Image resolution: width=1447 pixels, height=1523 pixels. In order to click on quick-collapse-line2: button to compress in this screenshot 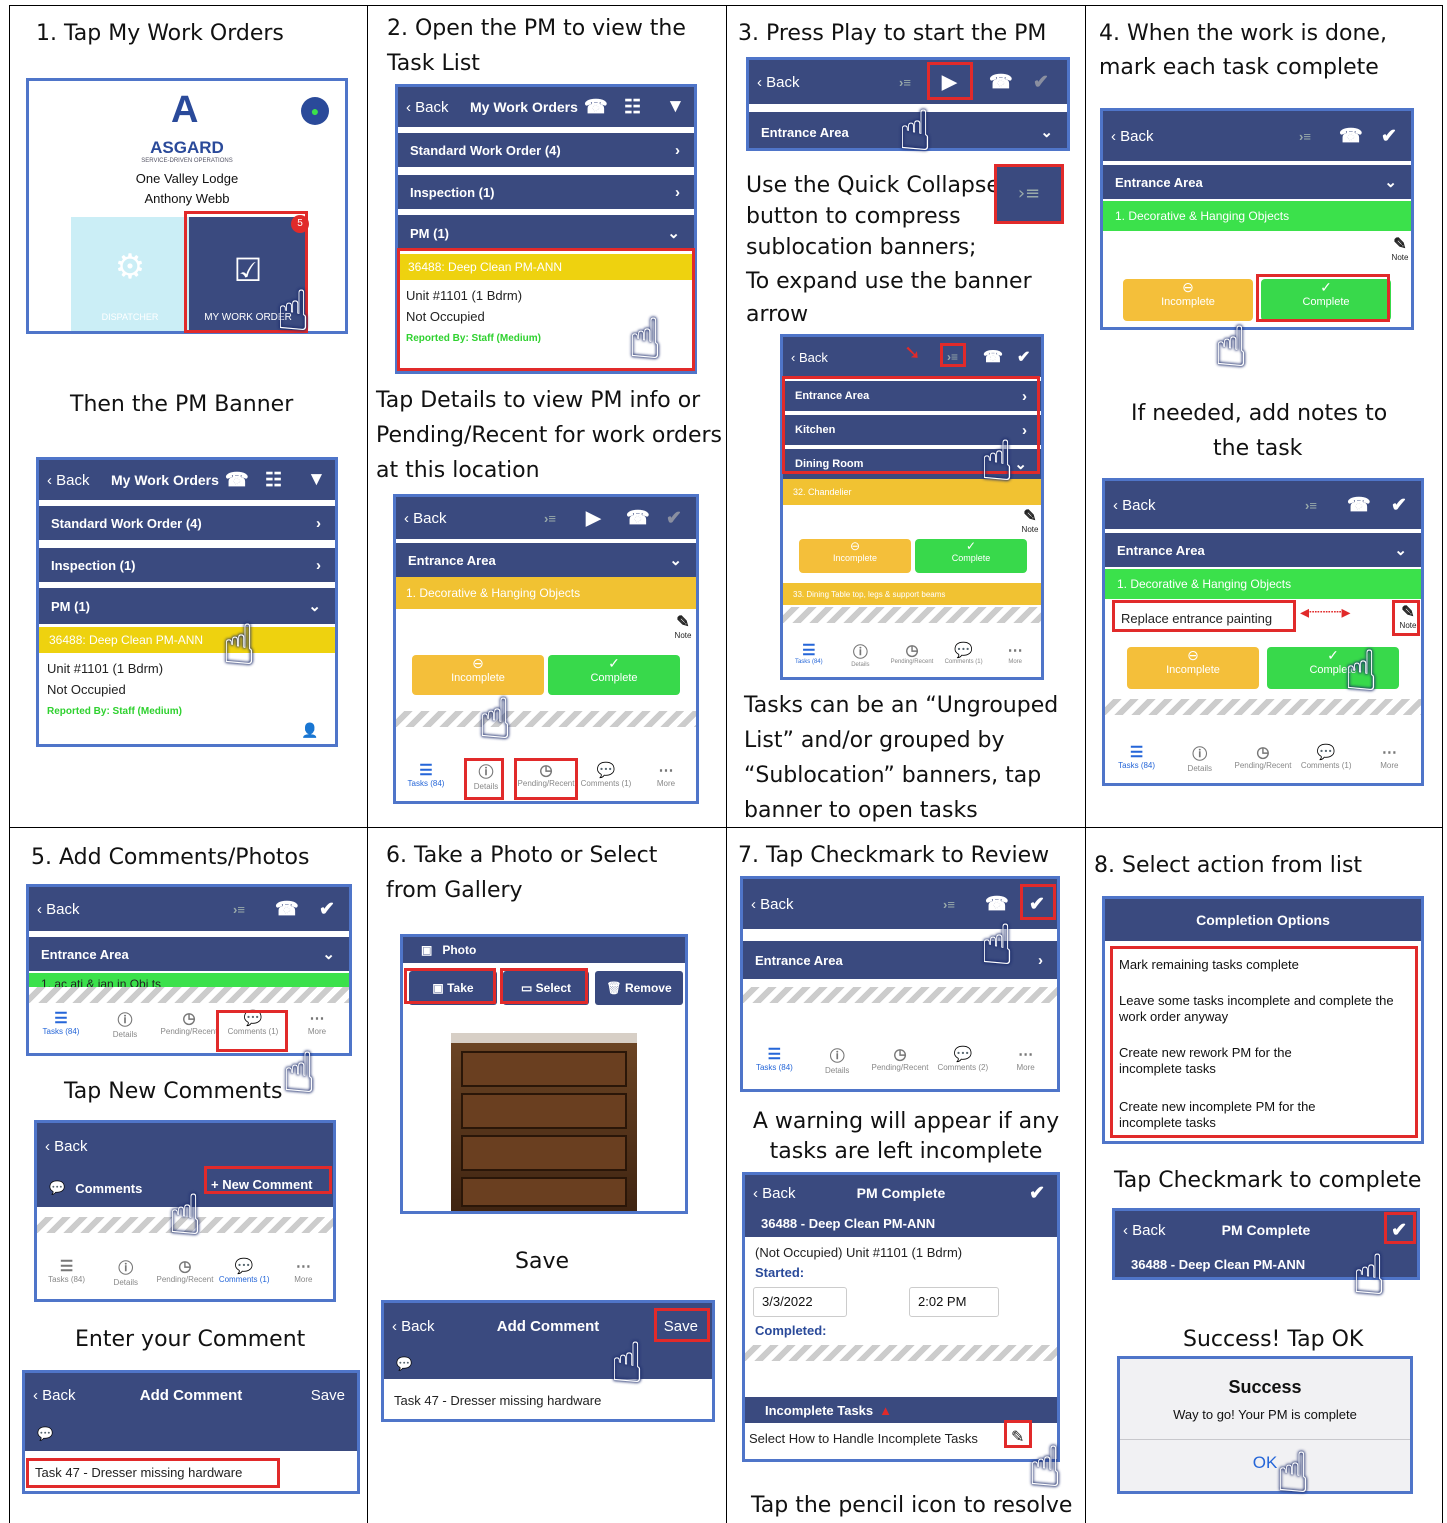, I will do `click(853, 216)`.